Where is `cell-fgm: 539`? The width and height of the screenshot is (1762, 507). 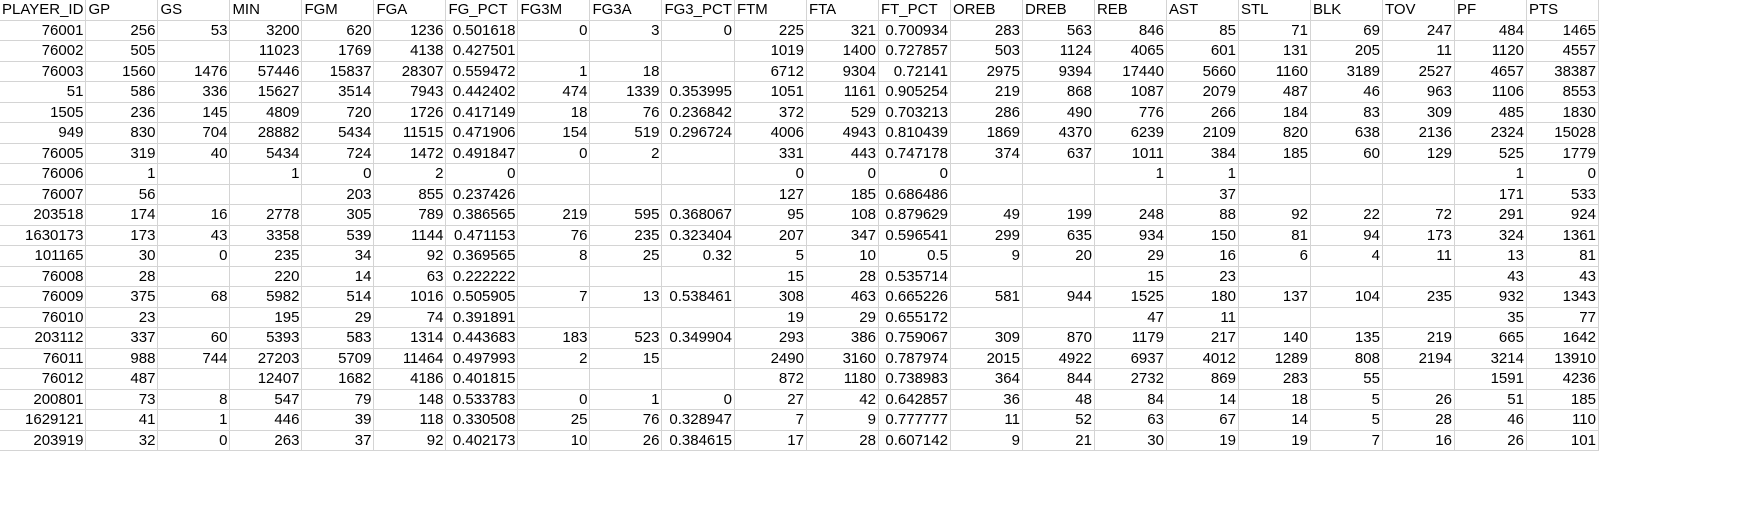
cell-fgm: 539 is located at coordinates (338, 235).